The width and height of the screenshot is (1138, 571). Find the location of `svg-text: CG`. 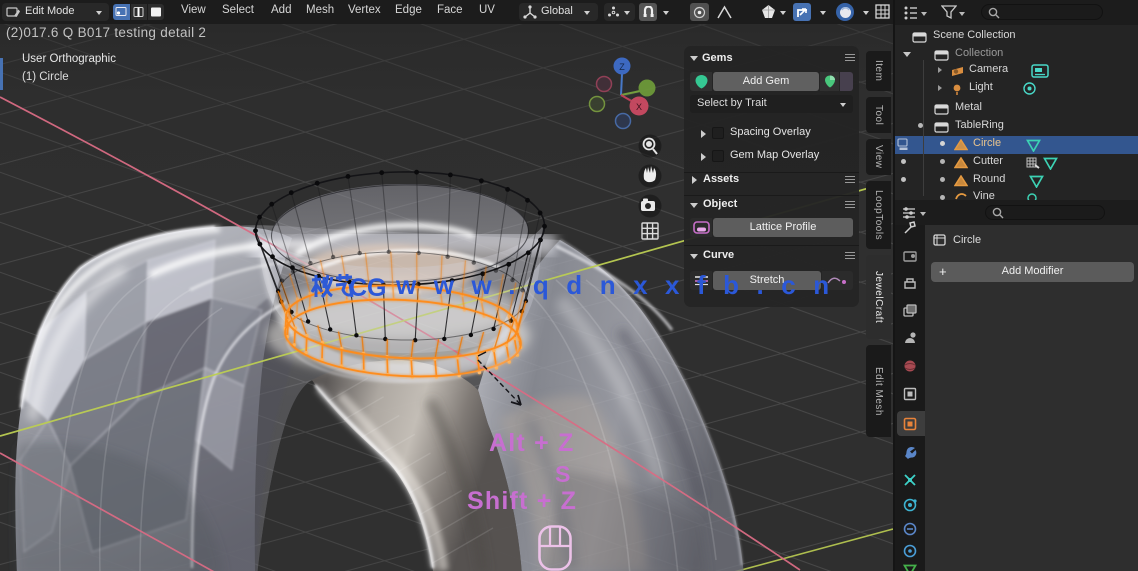

svg-text: CG is located at coordinates (368, 287).